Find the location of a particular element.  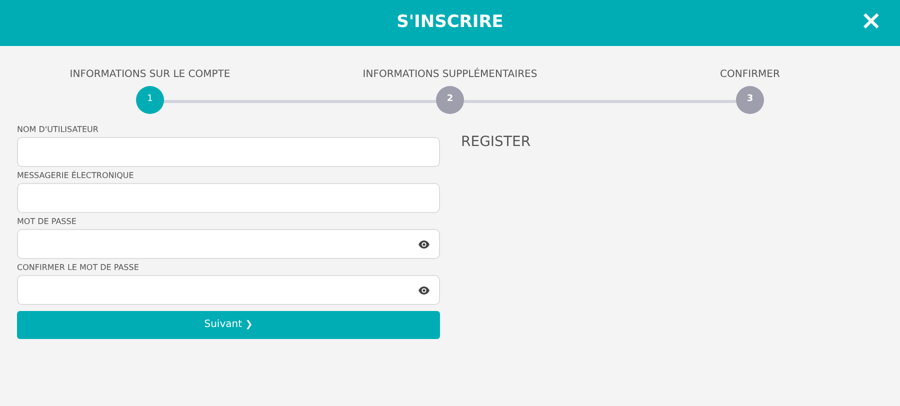

field-label: NOM D'UTILISATEUR is located at coordinates (57, 129).